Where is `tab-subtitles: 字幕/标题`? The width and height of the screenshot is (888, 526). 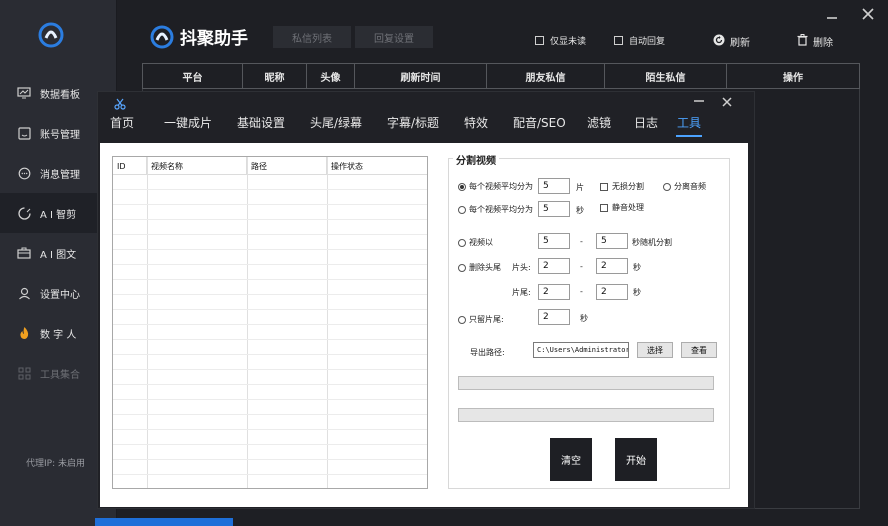 tab-subtitles: 字幕/标题 is located at coordinates (413, 122).